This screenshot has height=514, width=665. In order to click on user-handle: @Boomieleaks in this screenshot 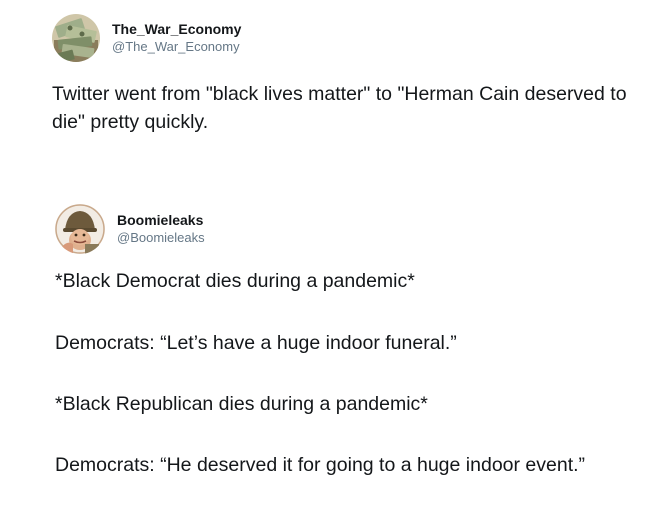, I will do `click(161, 238)`.